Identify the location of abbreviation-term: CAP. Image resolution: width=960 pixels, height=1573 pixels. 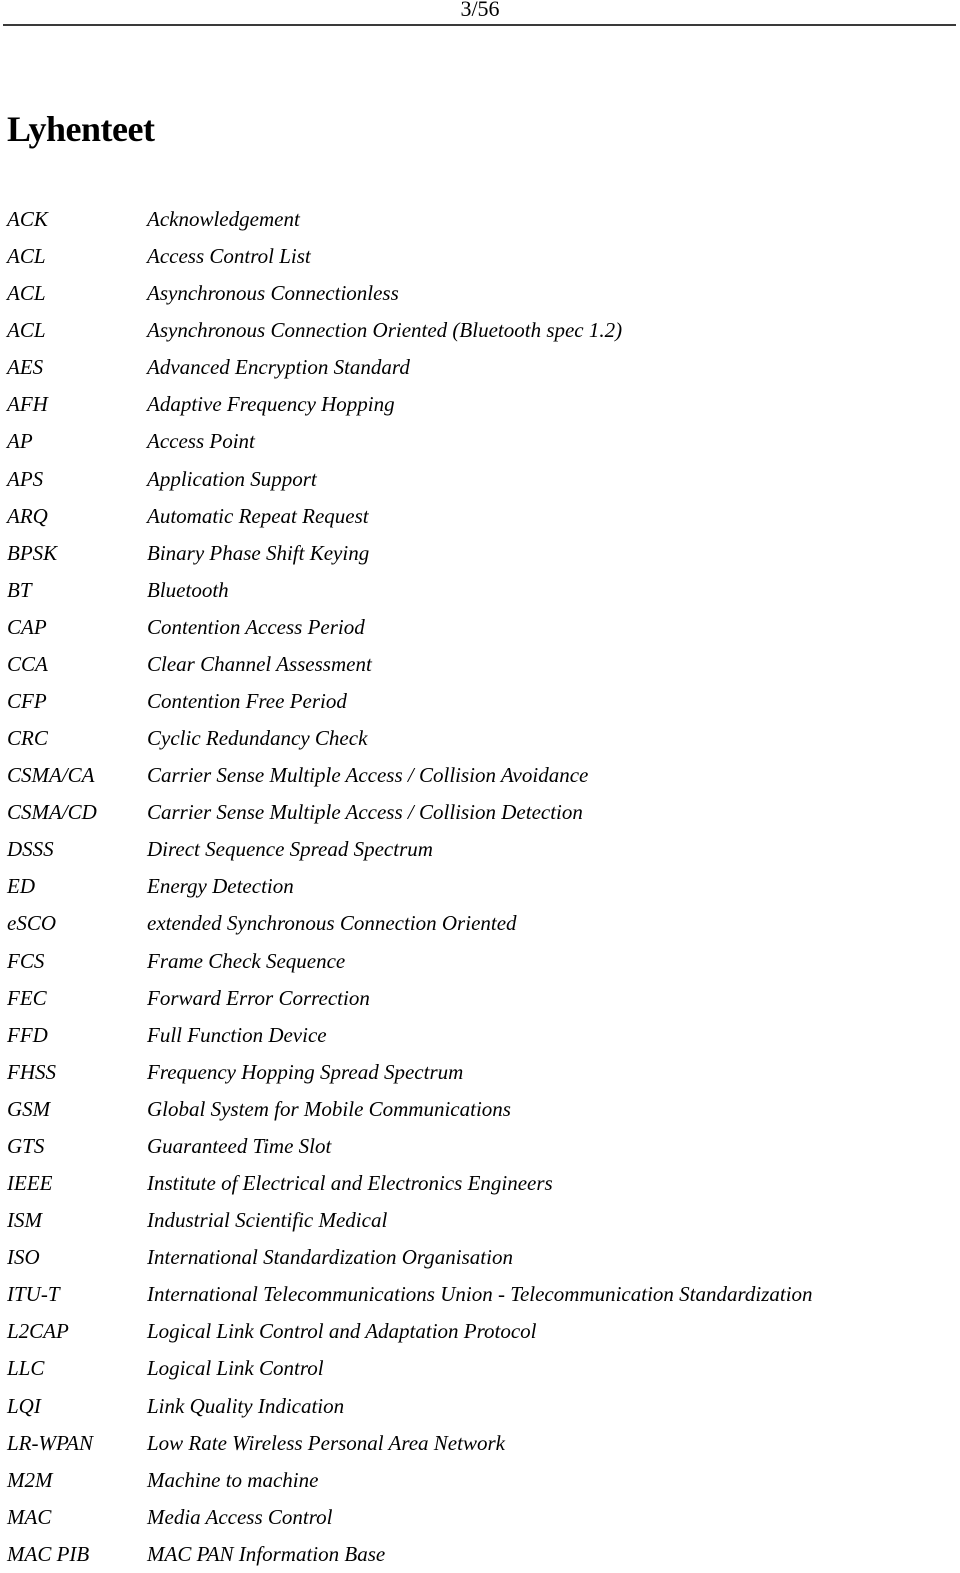
(27, 626).